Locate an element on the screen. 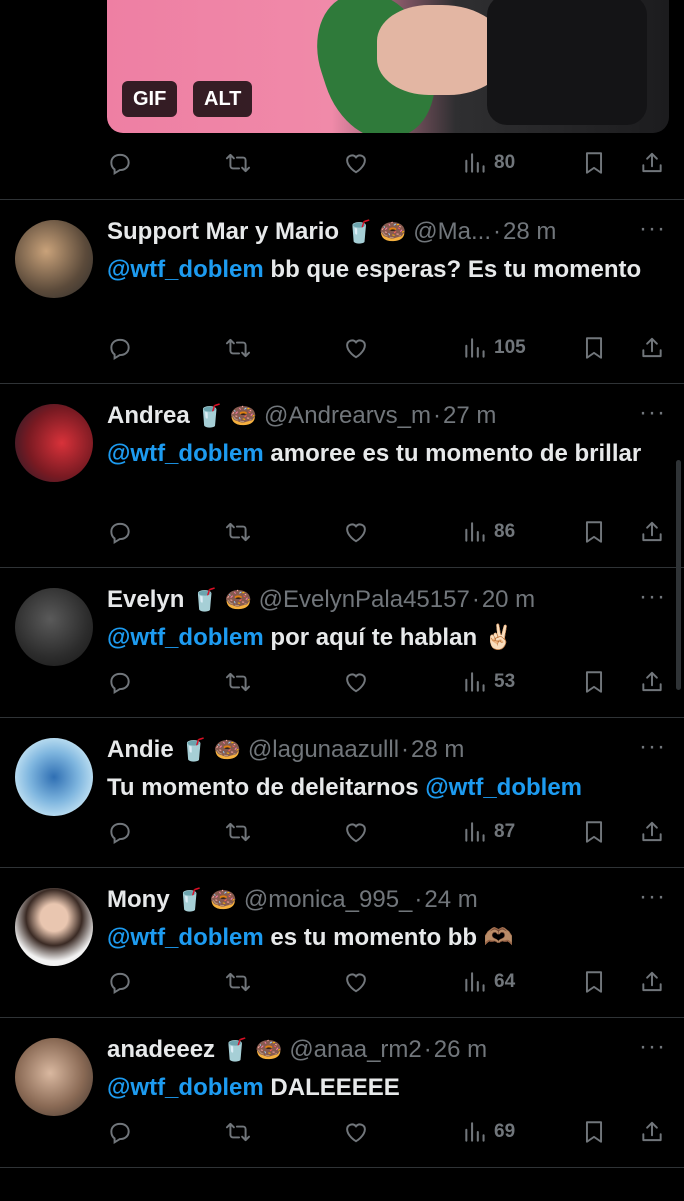 Image resolution: width=684 pixels, height=1201 pixels. display-name: Mony is located at coordinates (138, 899).